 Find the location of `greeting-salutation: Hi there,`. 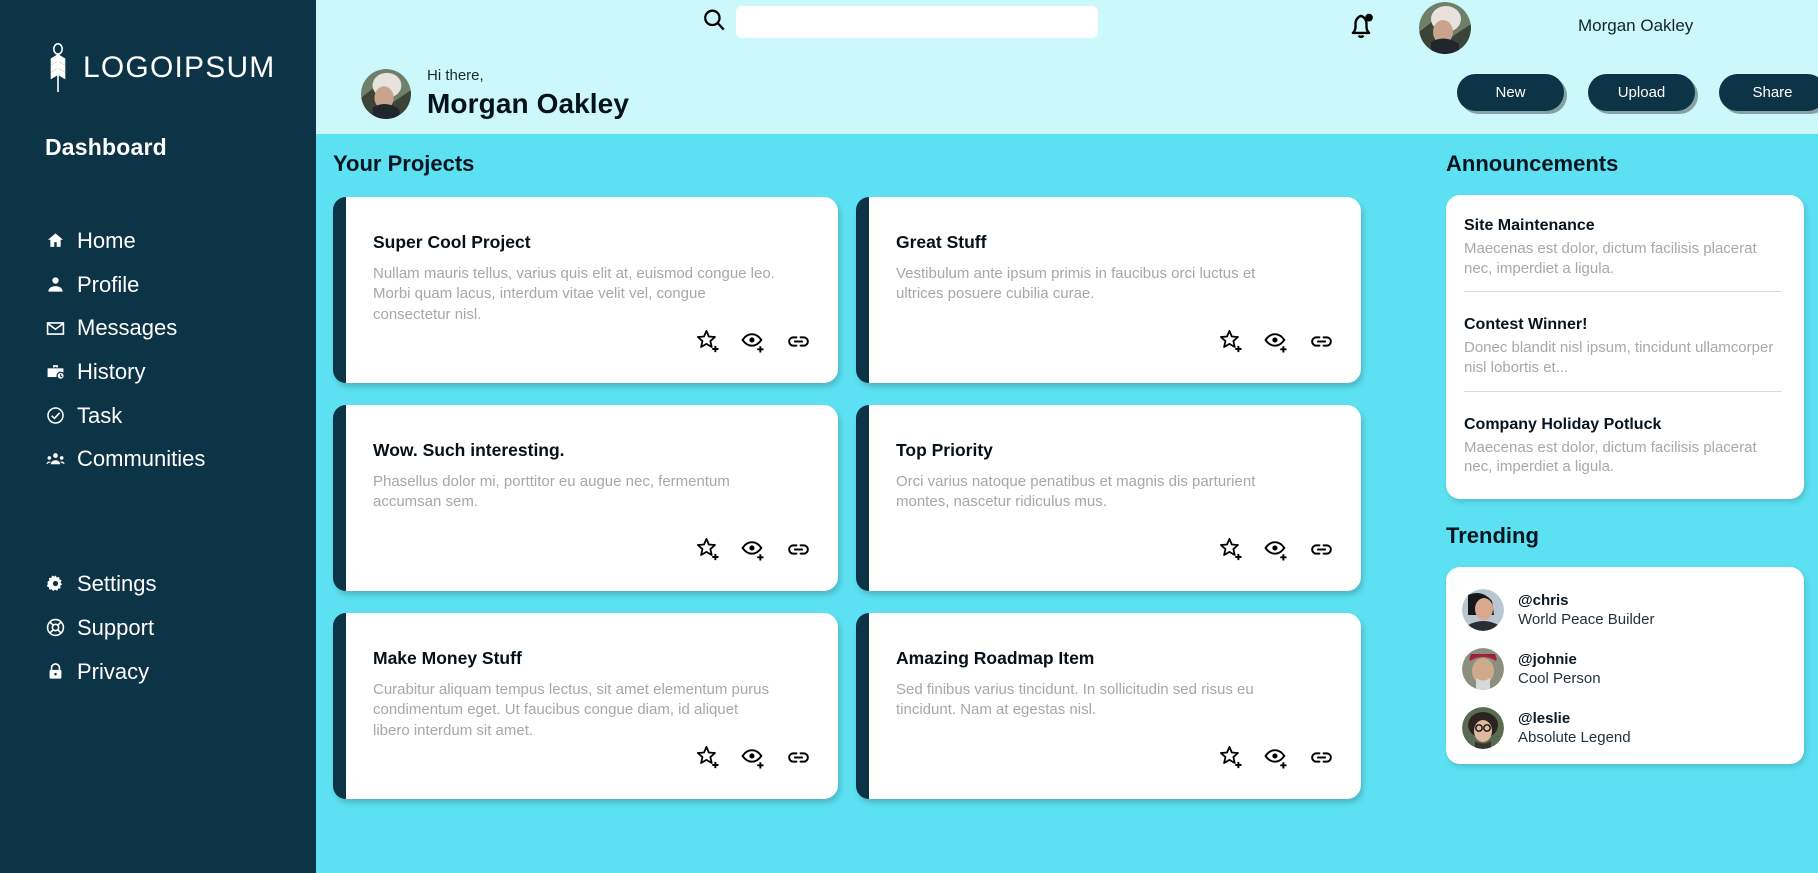

greeting-salutation: Hi there, is located at coordinates (455, 76).